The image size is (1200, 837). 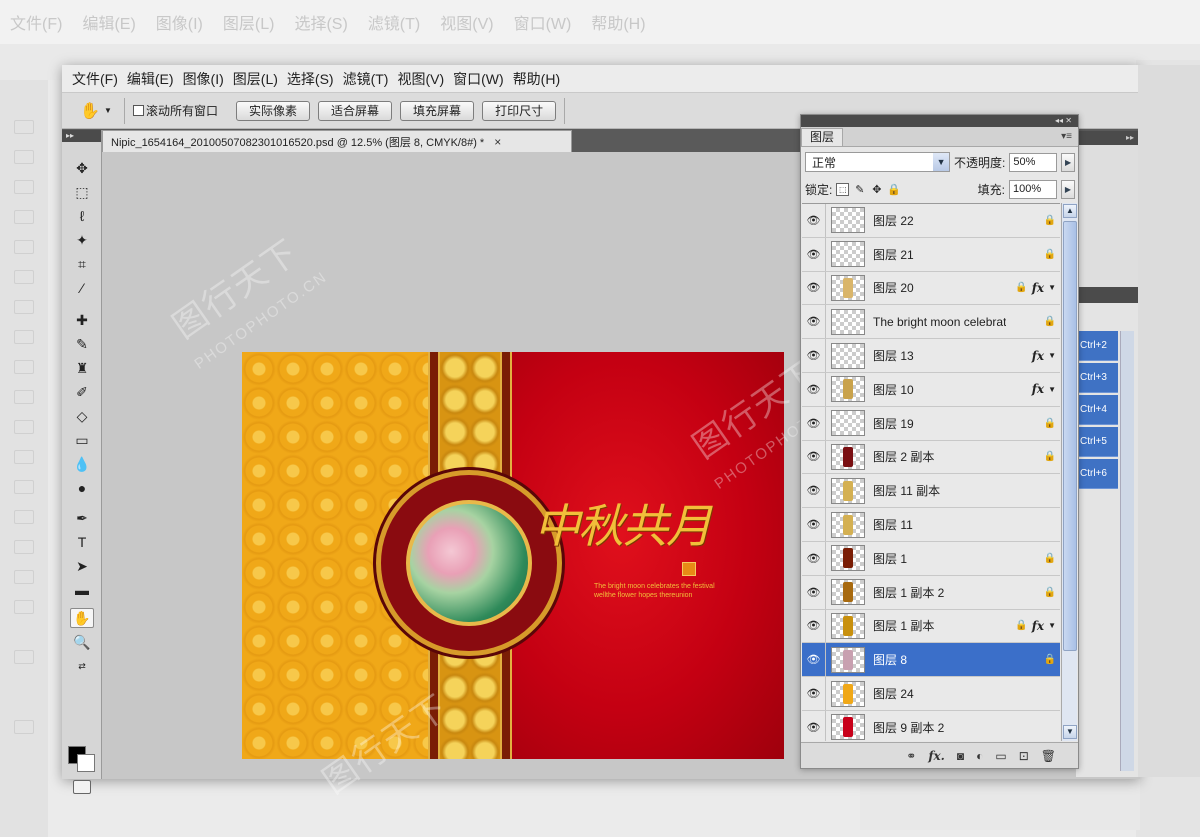 What do you see at coordinates (1048, 756) in the screenshot?
I see `trash-icon: 🗑` at bounding box center [1048, 756].